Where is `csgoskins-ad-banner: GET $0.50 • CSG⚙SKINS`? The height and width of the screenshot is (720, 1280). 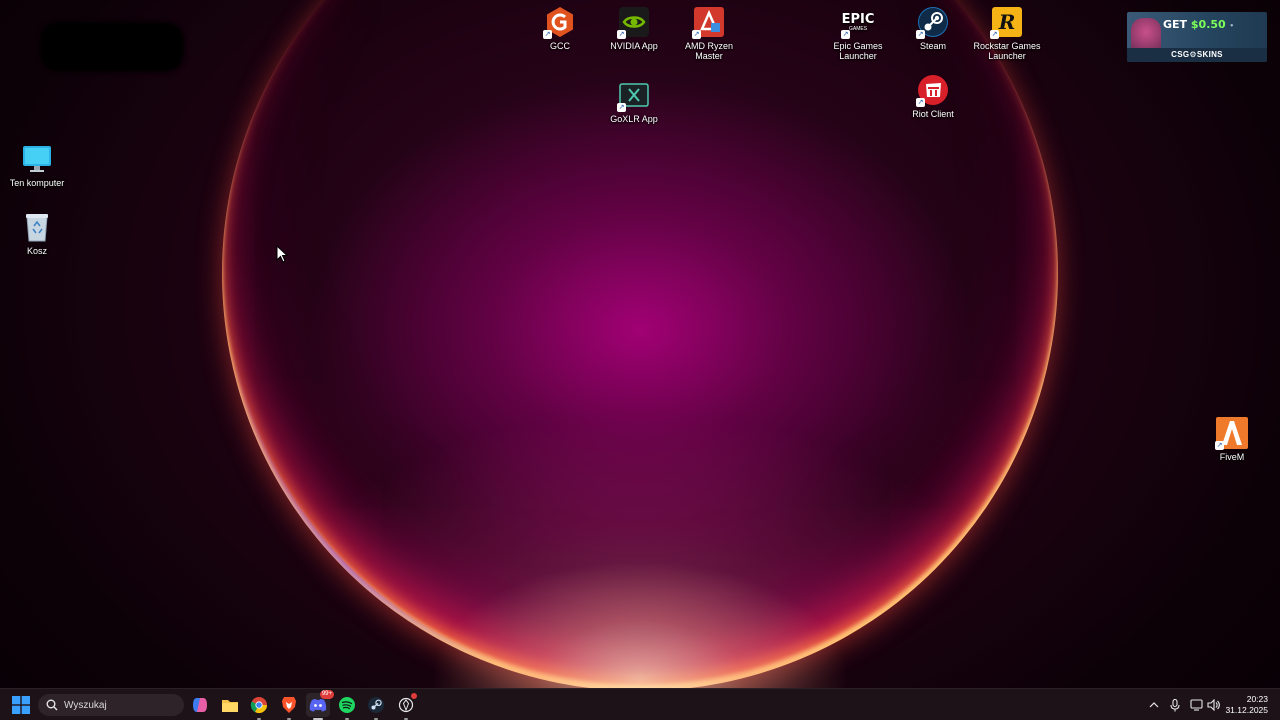 csgoskins-ad-banner: GET $0.50 • CSG⚙SKINS is located at coordinates (1197, 37).